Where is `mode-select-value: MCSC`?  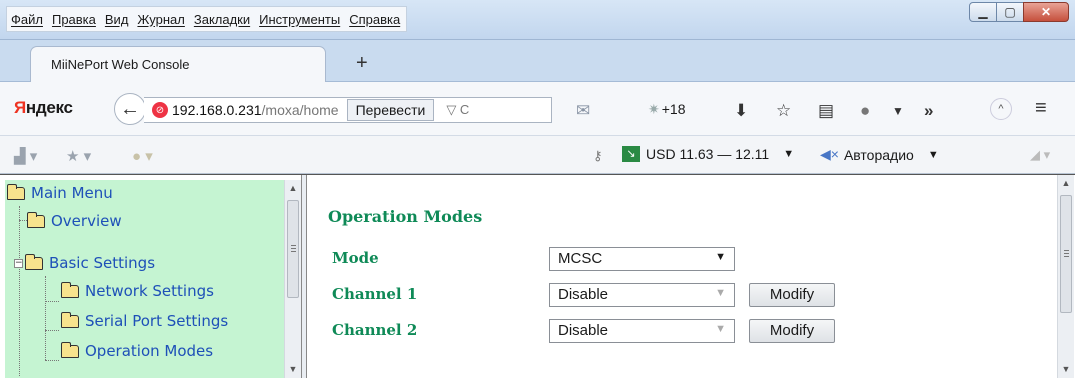
mode-select-value: MCSC is located at coordinates (580, 258).